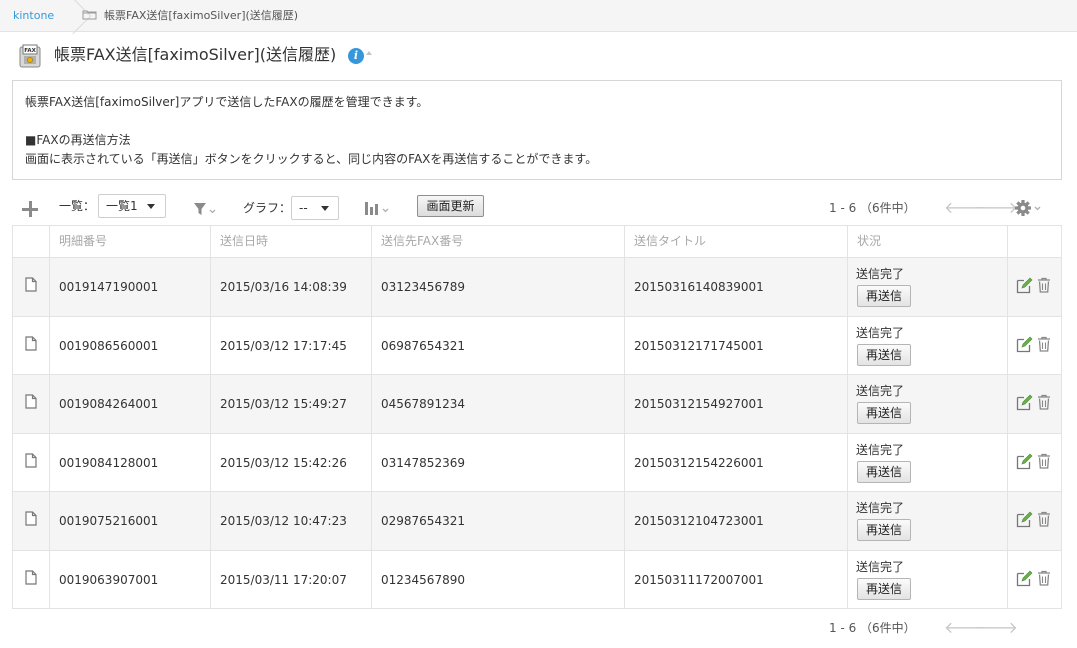 The height and width of the screenshot is (648, 1077). What do you see at coordinates (283, 345) in the screenshot?
I see `record-datetime: 2015/03/12 17:17:45` at bounding box center [283, 345].